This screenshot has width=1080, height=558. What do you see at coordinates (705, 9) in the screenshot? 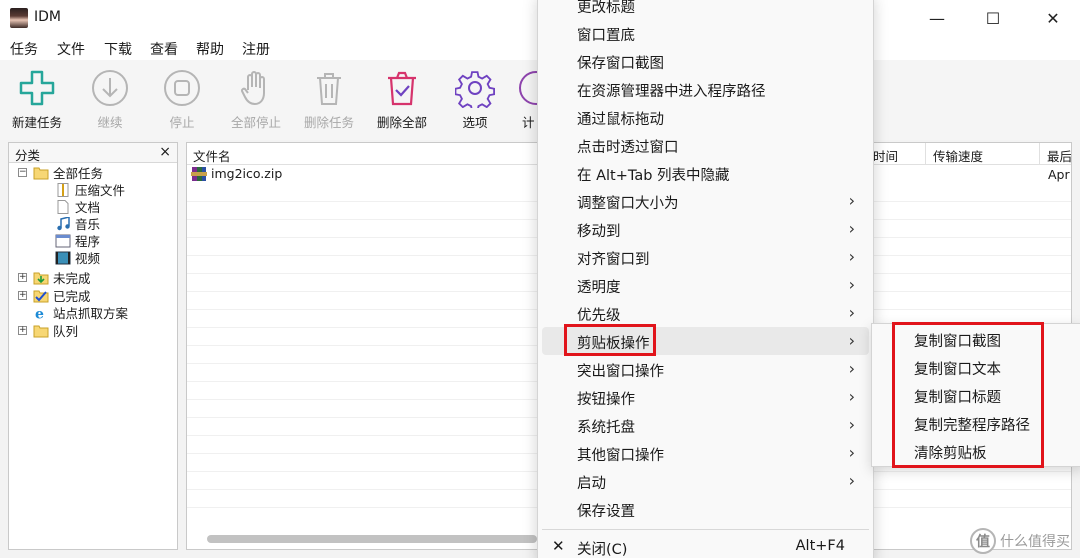
I see `menu-item-change-title: 更改标题` at bounding box center [705, 9].